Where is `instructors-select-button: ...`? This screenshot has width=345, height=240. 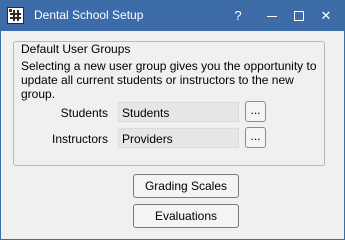
instructors-select-button: ... is located at coordinates (255, 137).